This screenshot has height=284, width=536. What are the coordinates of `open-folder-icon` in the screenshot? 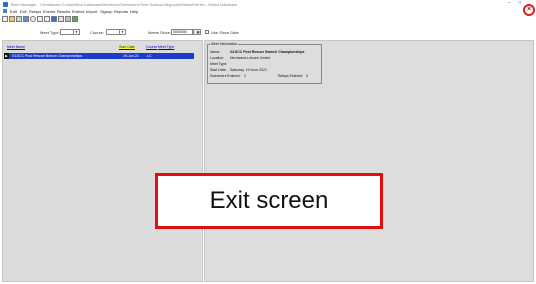 It's located at (12, 19).